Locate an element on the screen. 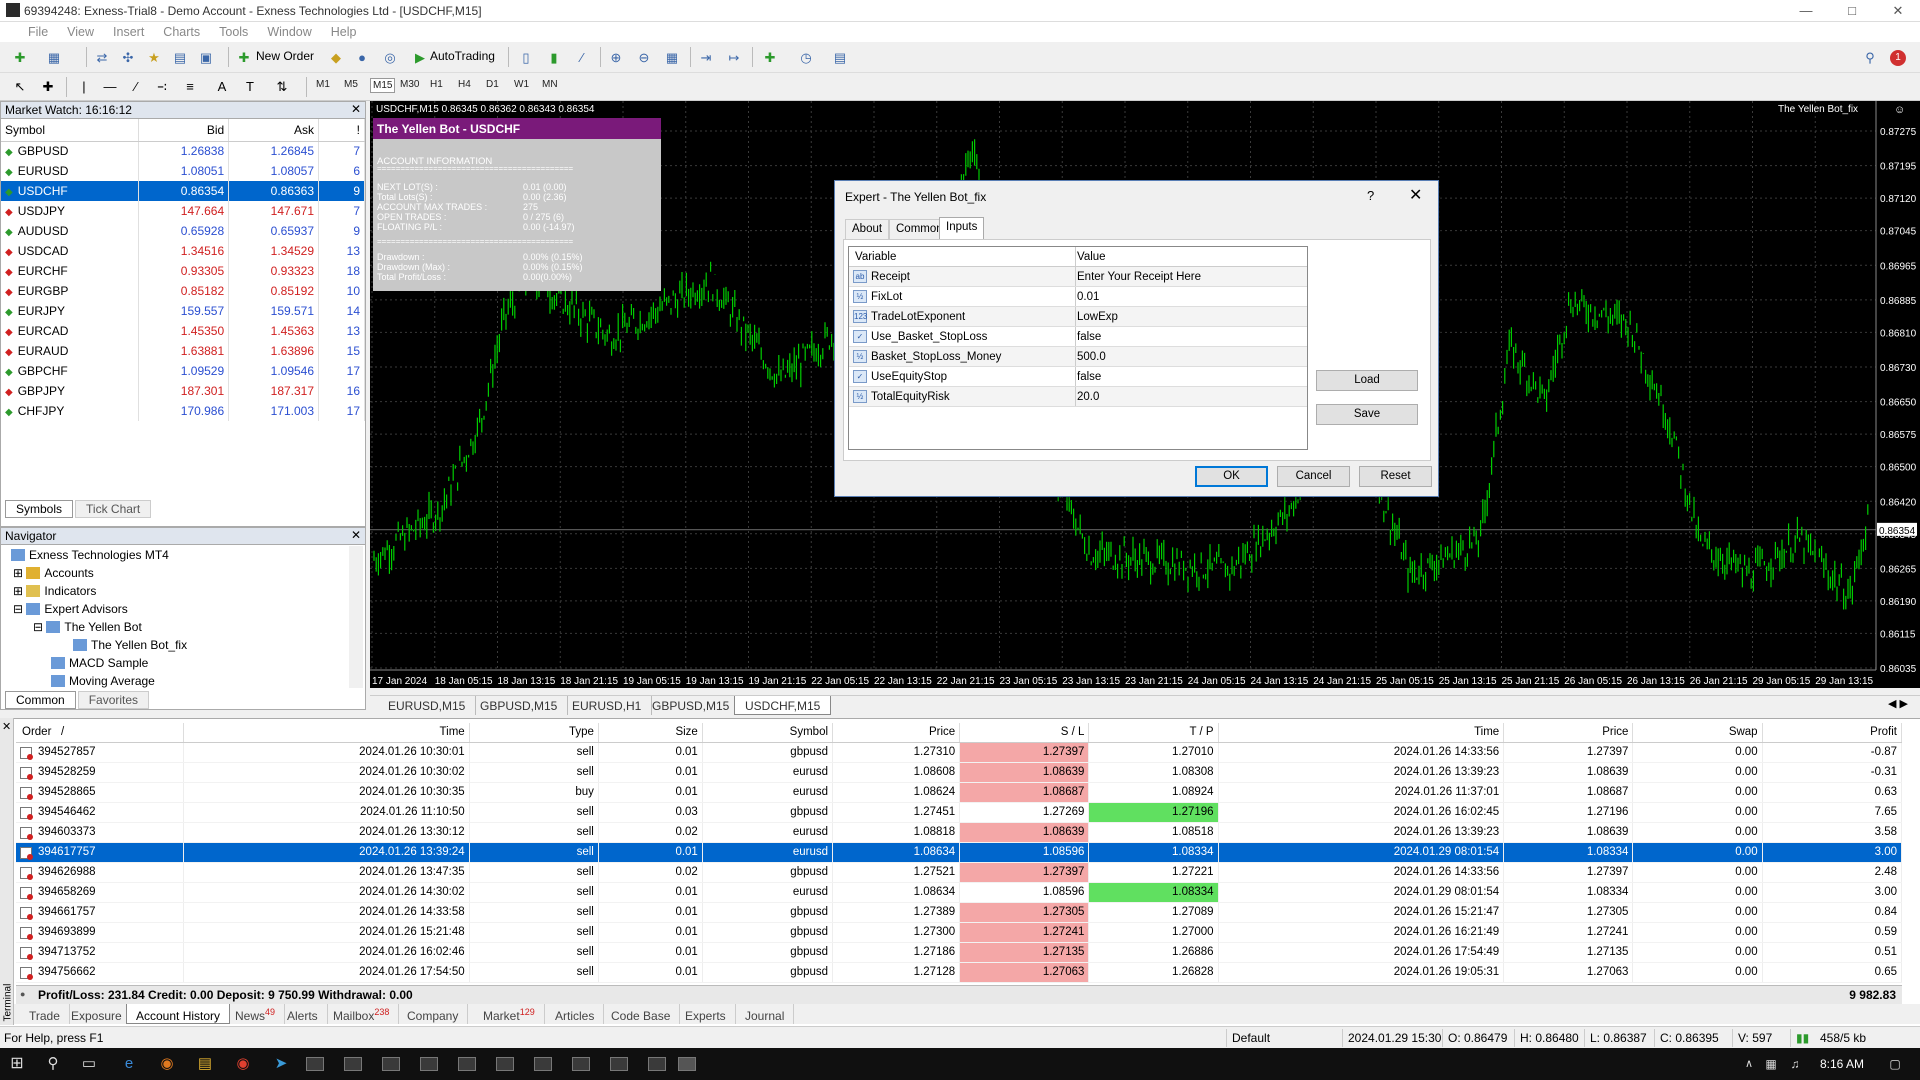 The image size is (1920, 1080). input-row: ½ TotalEquityRisk 20.0 is located at coordinates (1078, 397).